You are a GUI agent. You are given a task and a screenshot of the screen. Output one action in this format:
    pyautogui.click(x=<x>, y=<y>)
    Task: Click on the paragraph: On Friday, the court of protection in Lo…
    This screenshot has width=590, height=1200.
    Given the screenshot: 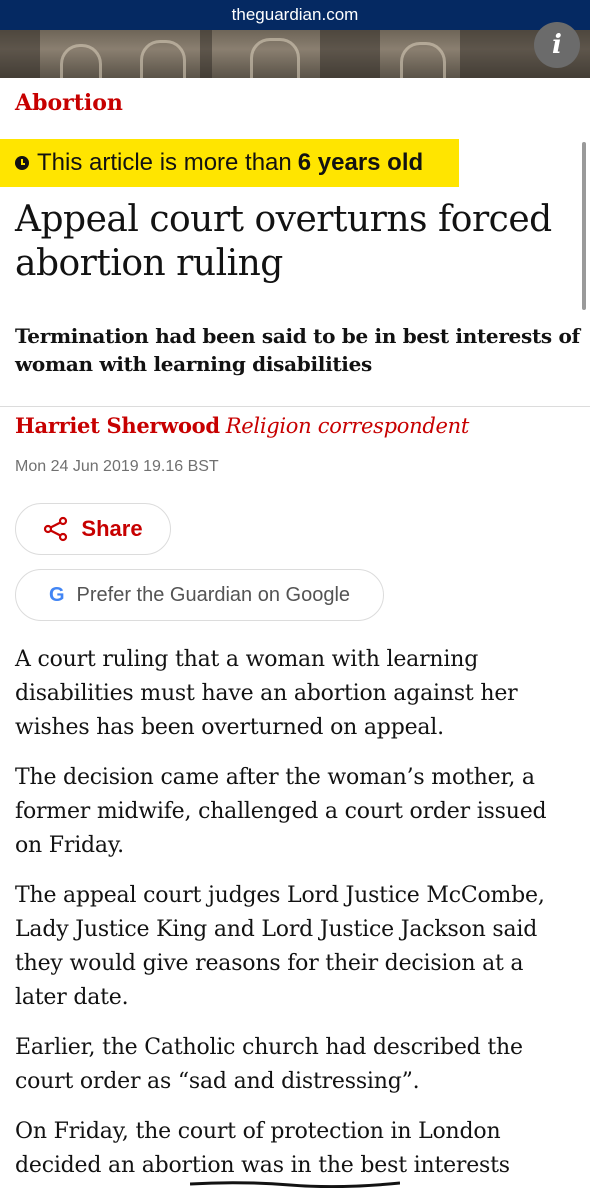 What is the action you would take?
    pyautogui.click(x=262, y=1148)
    